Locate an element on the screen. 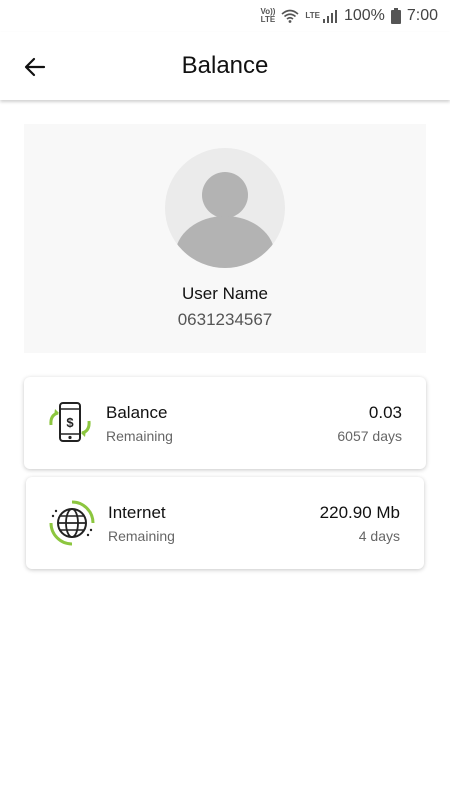 This screenshot has width=450, height=800. app-bar: Balance is located at coordinates (225, 66).